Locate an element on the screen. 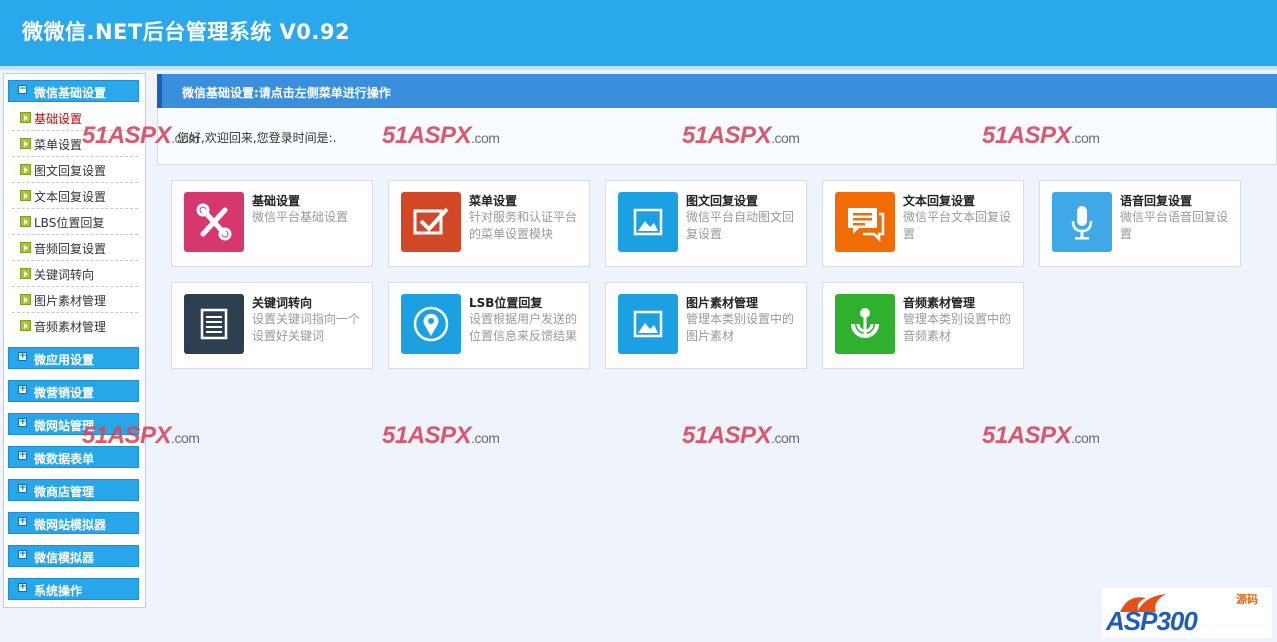 This screenshot has width=1277, height=642. sidebar-section-wechat-simulator: + 微信模拟器 is located at coordinates (73, 556).